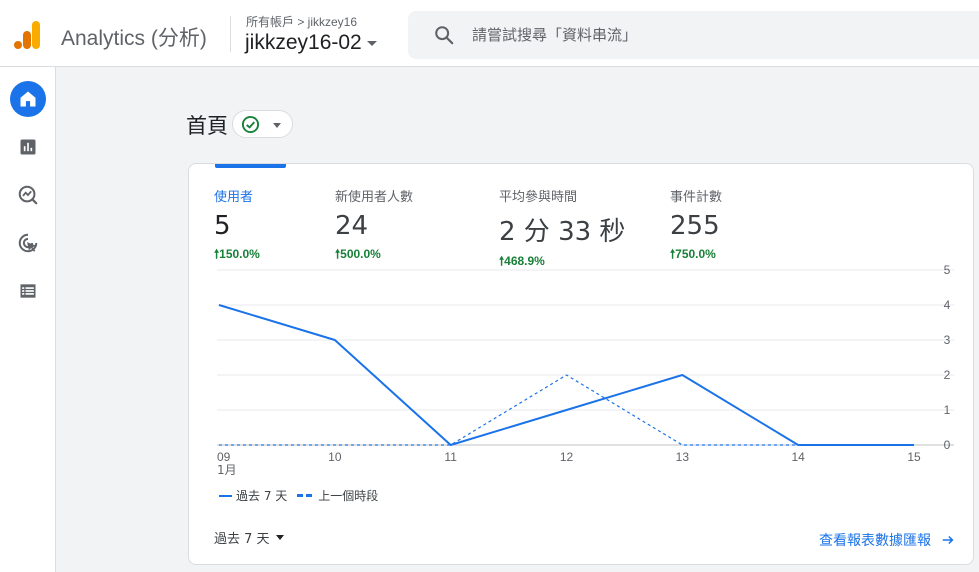 The height and width of the screenshot is (572, 979). I want to click on legend-label-current: 過去 7 天, so click(262, 496).